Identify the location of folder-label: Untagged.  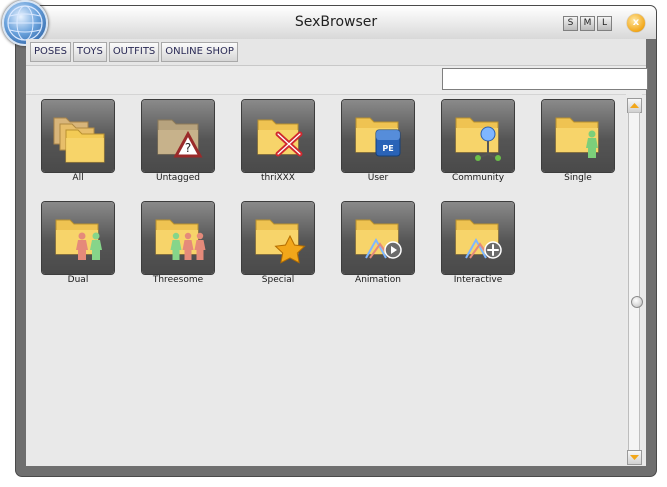
(177, 178).